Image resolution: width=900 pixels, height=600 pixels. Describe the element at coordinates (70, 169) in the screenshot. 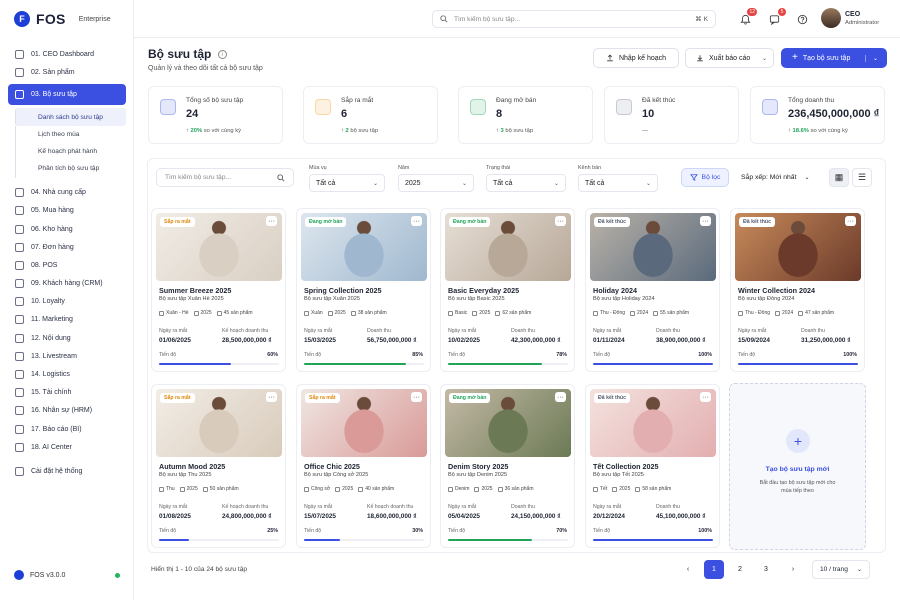

I see `sidebar-subitem: Phân tích bộ sưu tập` at that location.